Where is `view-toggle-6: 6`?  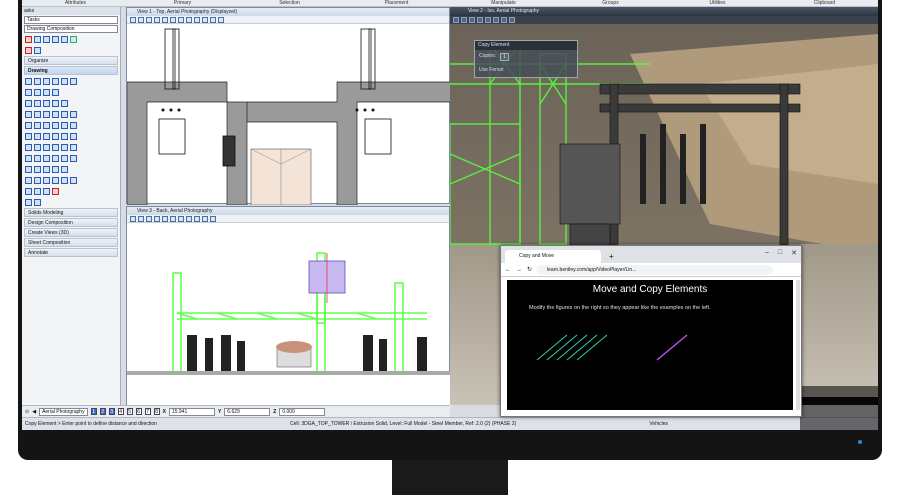 view-toggle-6: 6 is located at coordinates (138, 411).